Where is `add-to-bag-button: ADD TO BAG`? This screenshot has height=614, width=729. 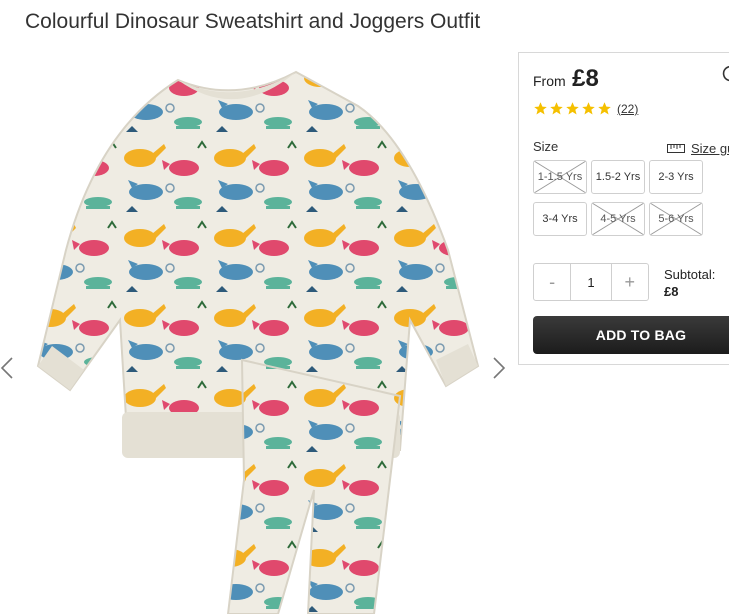
add-to-bag-button: ADD TO BAG is located at coordinates (631, 335).